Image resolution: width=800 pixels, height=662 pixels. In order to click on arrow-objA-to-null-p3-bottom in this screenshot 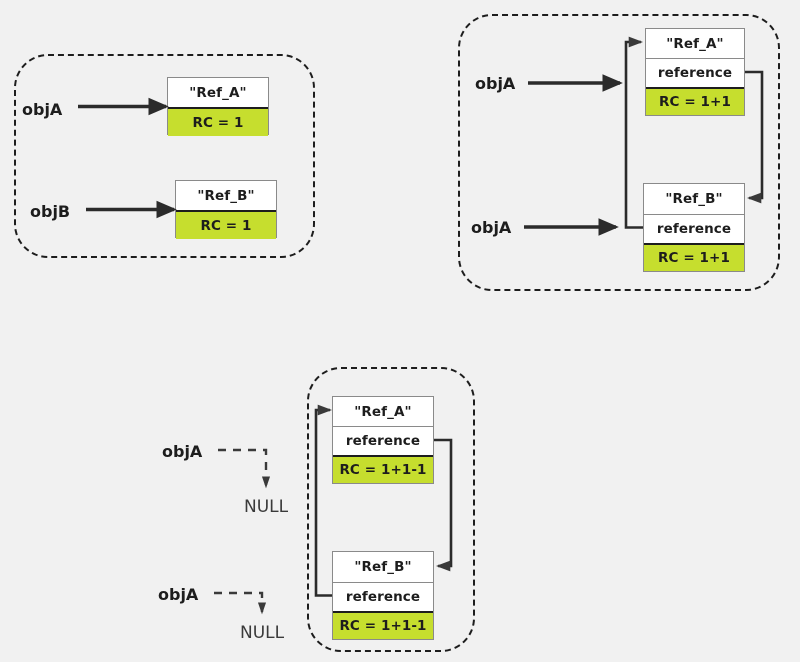, I will do `click(240, 603)`.